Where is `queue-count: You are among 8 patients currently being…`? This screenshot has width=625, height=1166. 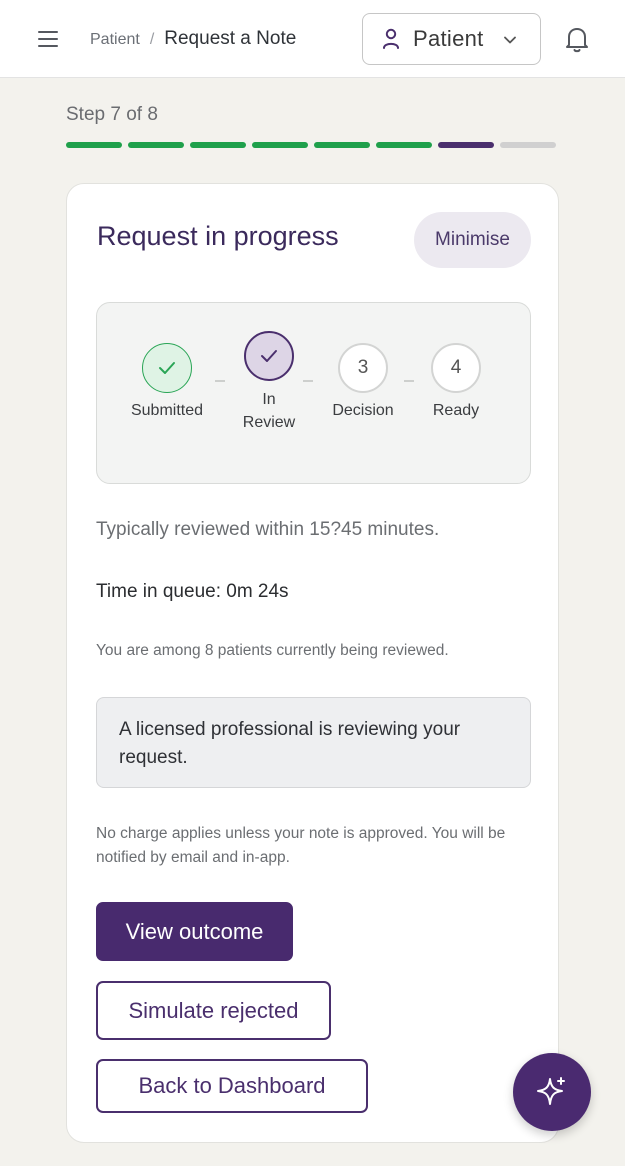 queue-count: You are among 8 patients currently being… is located at coordinates (272, 650).